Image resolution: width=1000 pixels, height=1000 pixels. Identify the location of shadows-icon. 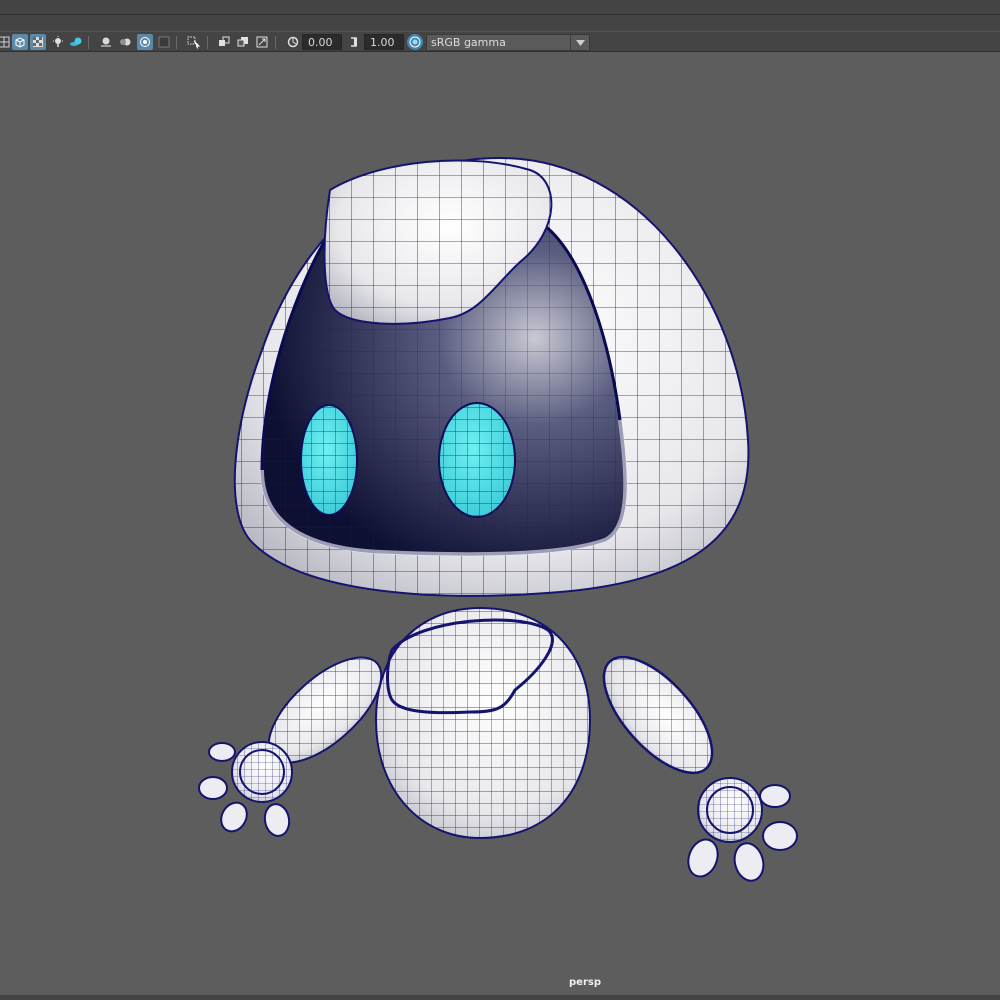
(76, 42).